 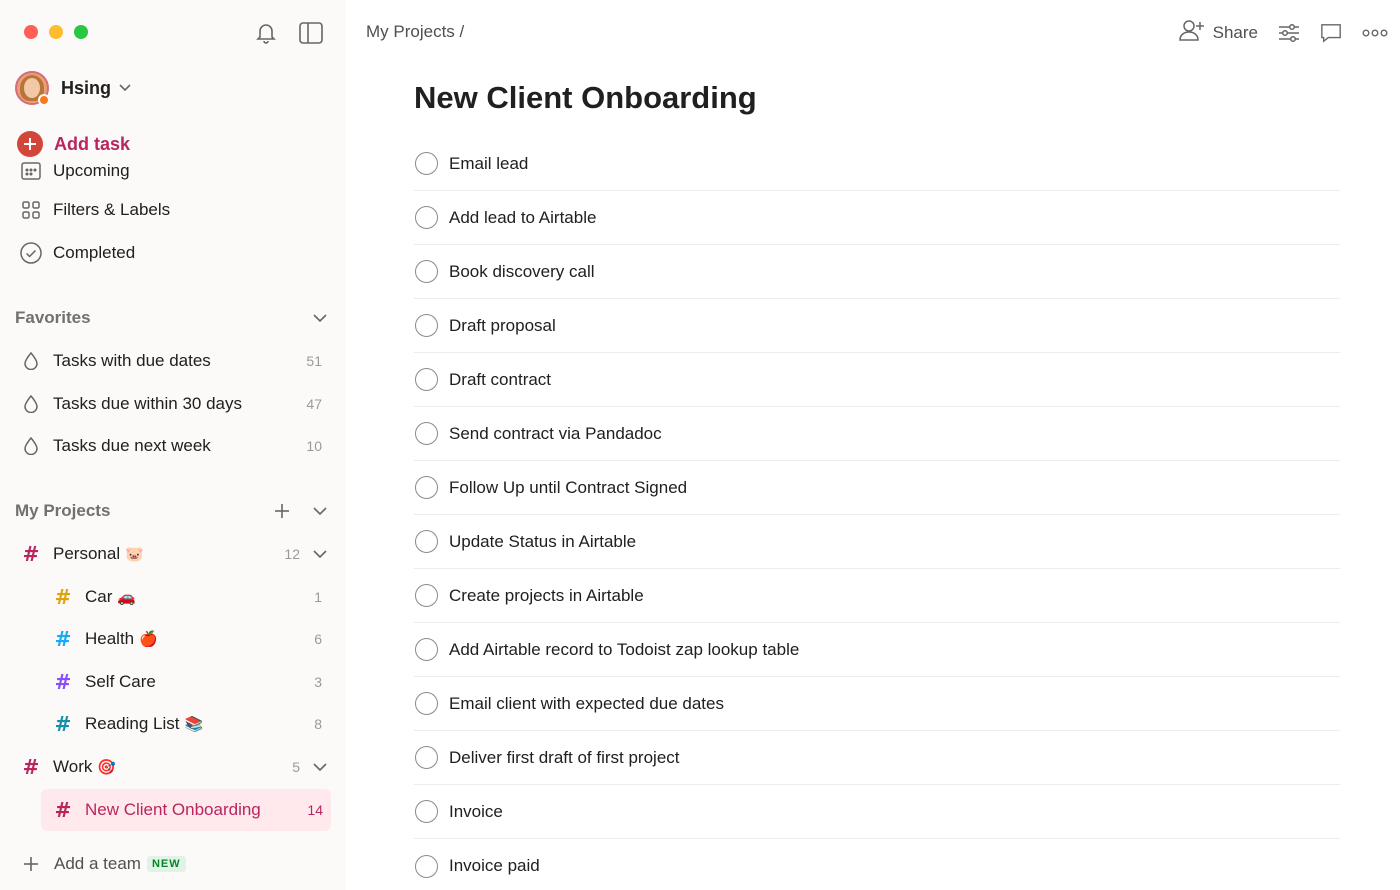 What do you see at coordinates (190, 597) in the screenshot?
I see `project-car: # Car 🚗 1` at bounding box center [190, 597].